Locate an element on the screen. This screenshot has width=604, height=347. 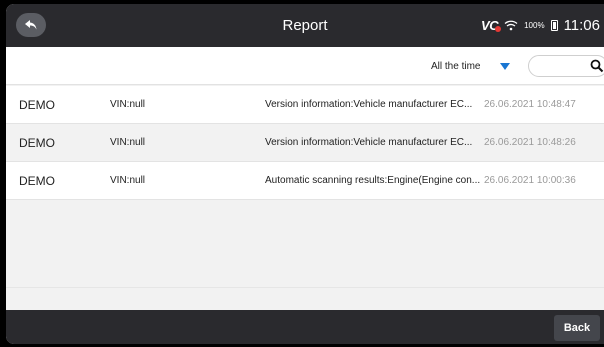
back-arrow-icon is located at coordinates (31, 25).